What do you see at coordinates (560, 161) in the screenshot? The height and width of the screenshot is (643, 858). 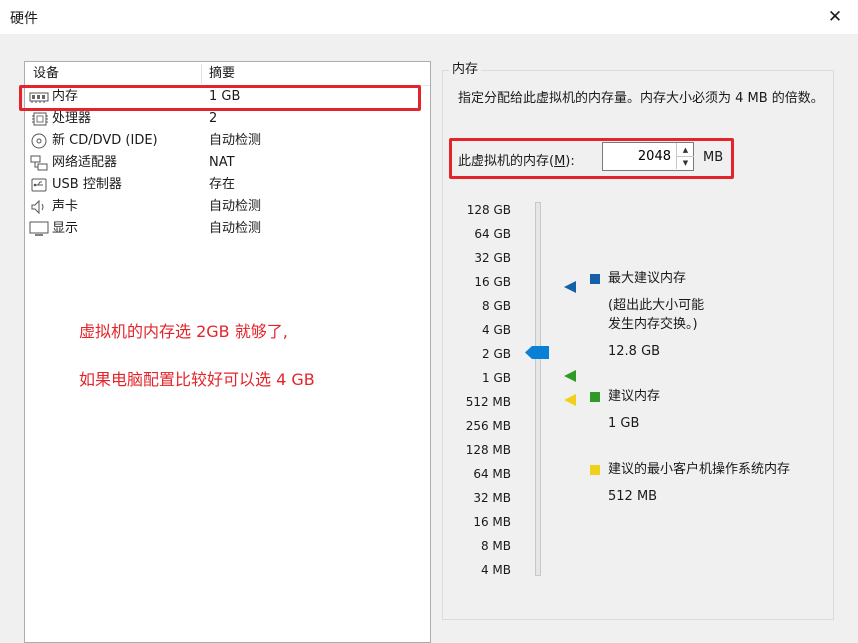 I see `memory-label-hotkey: M` at bounding box center [560, 161].